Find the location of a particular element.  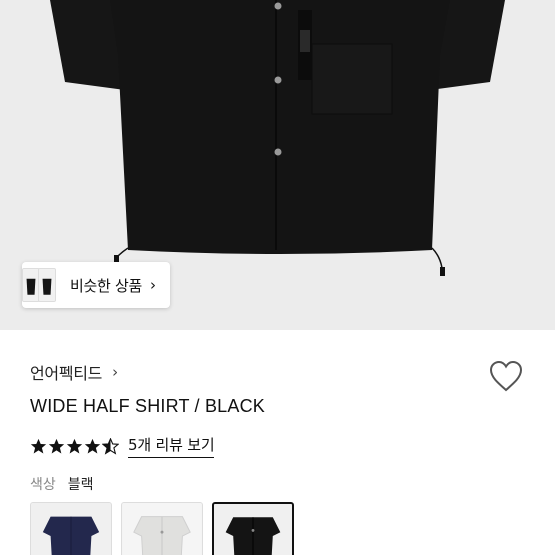

rating-row: 5개 리뷰 보기 is located at coordinates (122, 446).